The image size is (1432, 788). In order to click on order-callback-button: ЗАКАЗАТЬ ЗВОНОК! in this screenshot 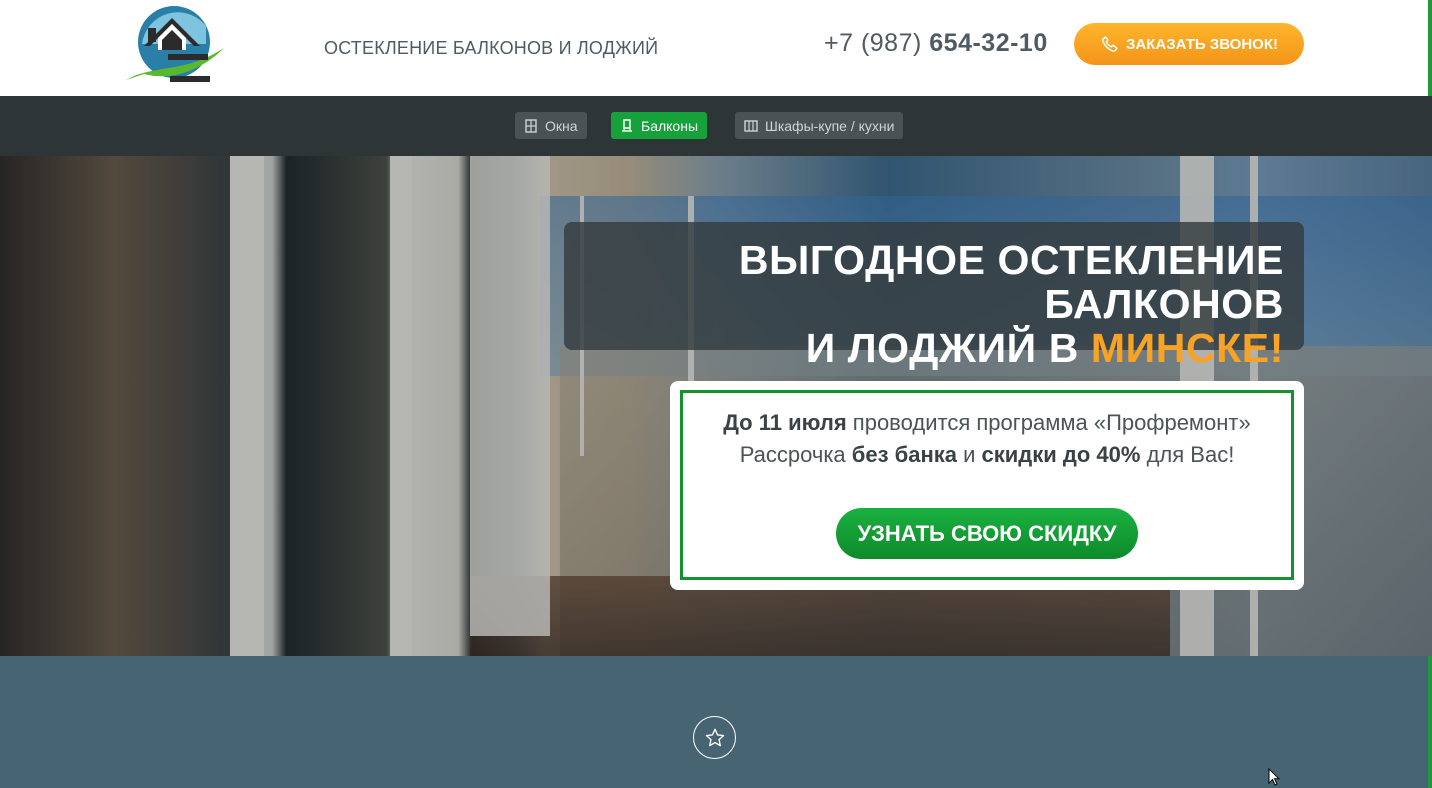, I will do `click(1189, 44)`.